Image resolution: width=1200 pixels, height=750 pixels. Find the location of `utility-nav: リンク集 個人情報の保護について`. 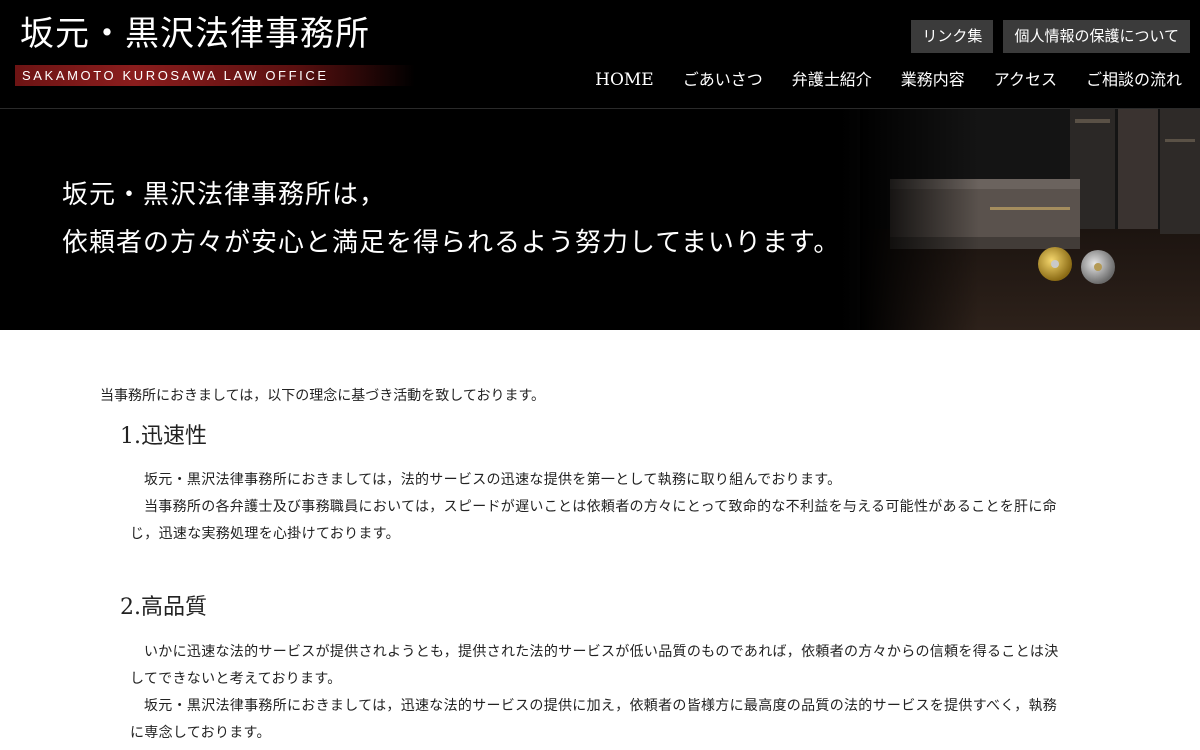

utility-nav: リンク集 個人情報の保護について is located at coordinates (1050, 36).